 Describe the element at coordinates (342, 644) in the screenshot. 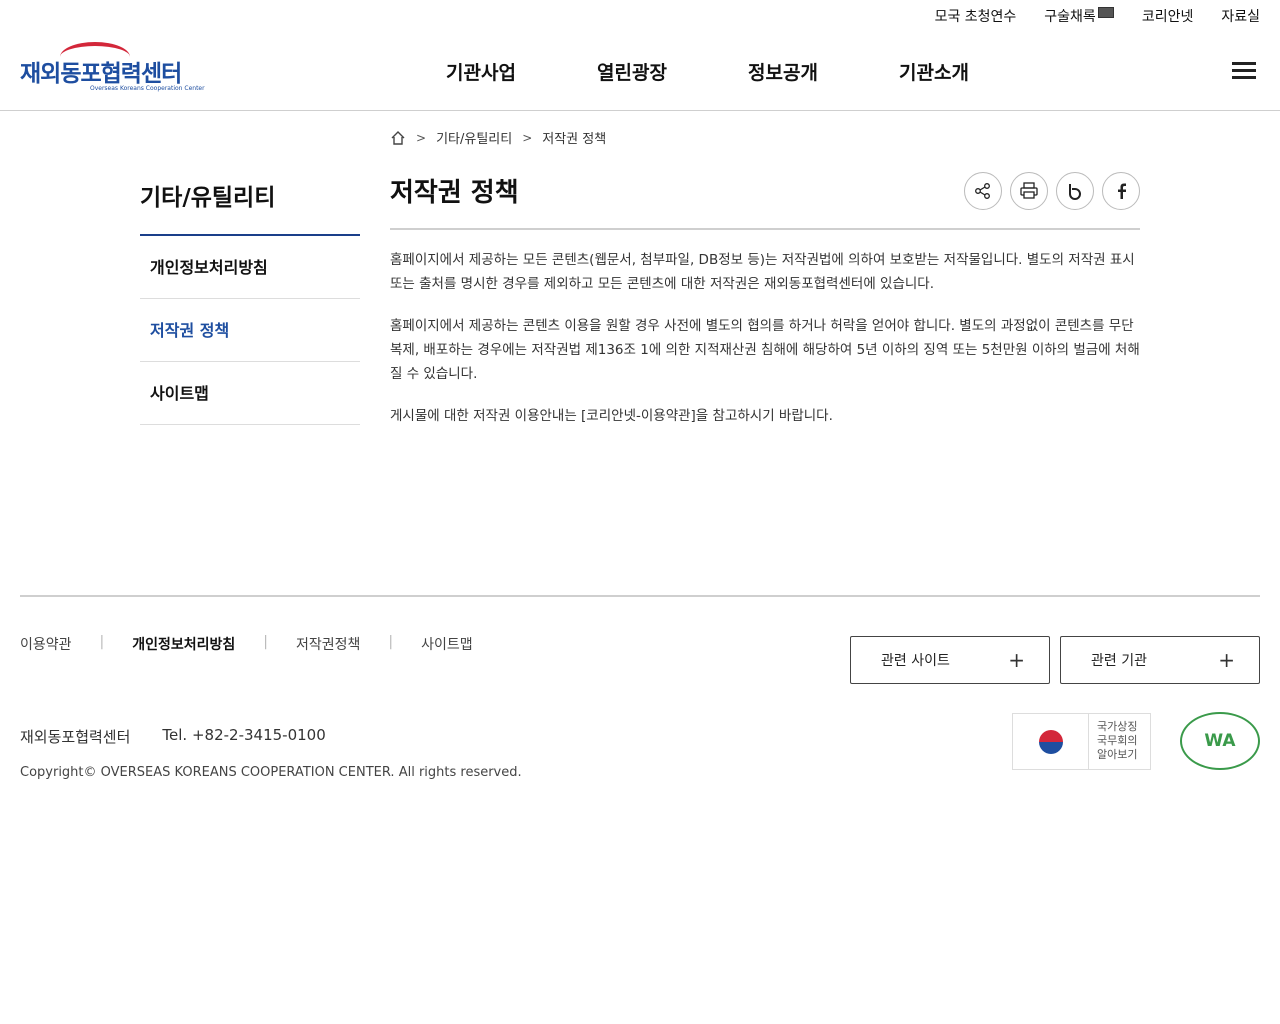

I see `footer-link-copyright: 저작권정책` at that location.